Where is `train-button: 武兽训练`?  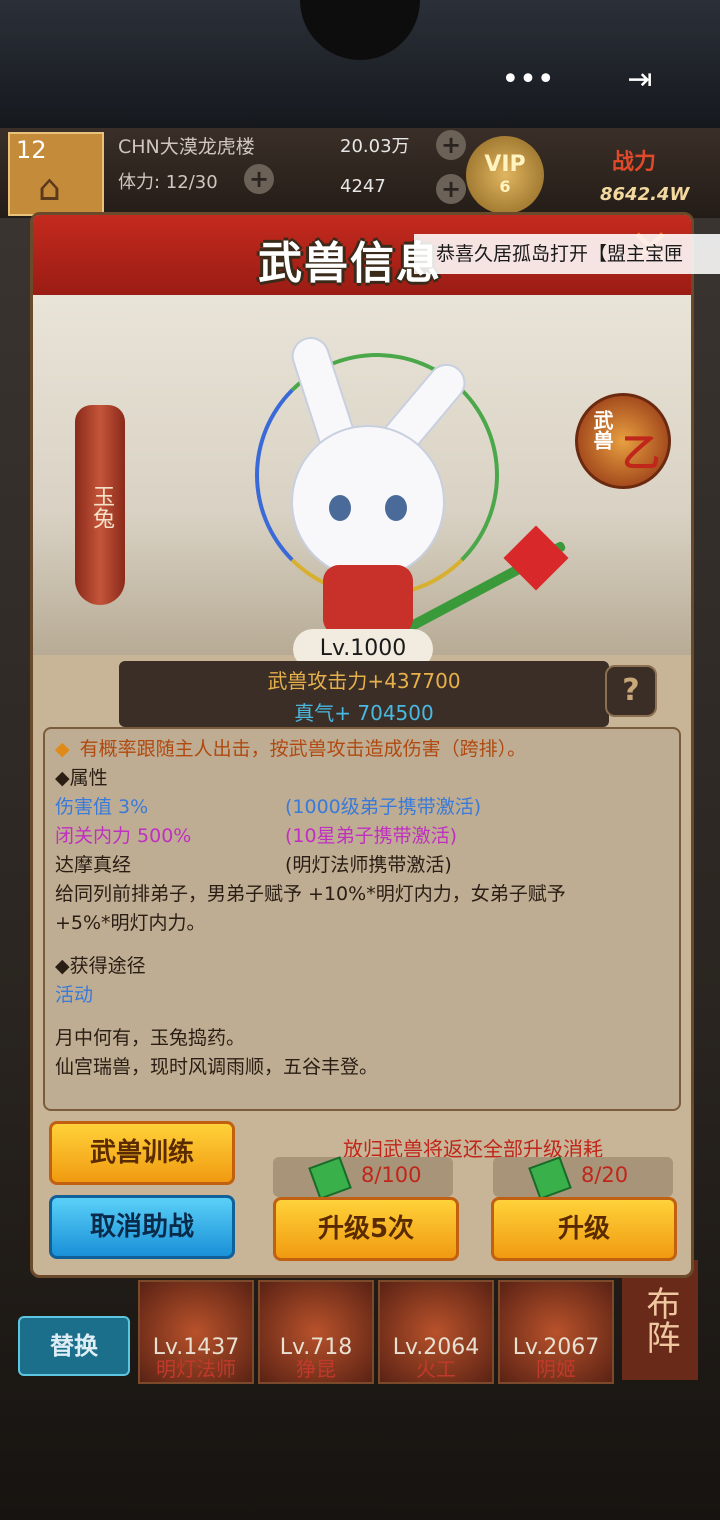 train-button: 武兽训练 is located at coordinates (142, 1153).